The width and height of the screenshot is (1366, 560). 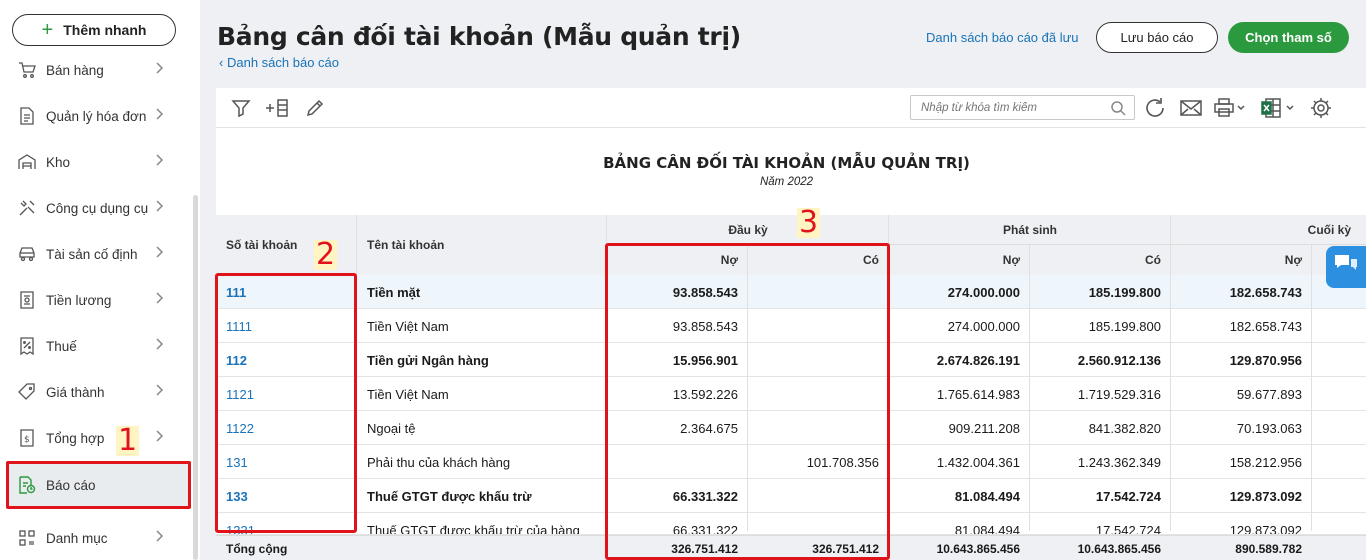 I want to click on cell-opening-debit: 66.331.322, so click(x=705, y=496).